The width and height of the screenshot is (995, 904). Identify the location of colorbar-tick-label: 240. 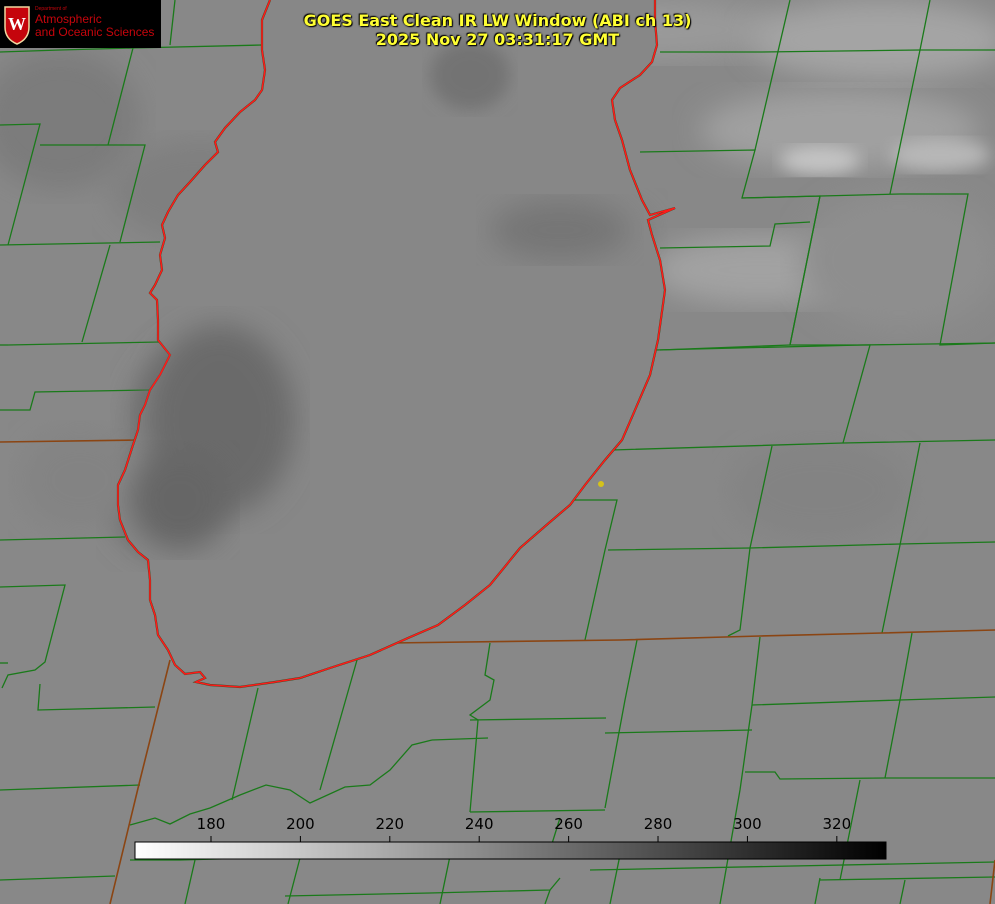
(479, 824).